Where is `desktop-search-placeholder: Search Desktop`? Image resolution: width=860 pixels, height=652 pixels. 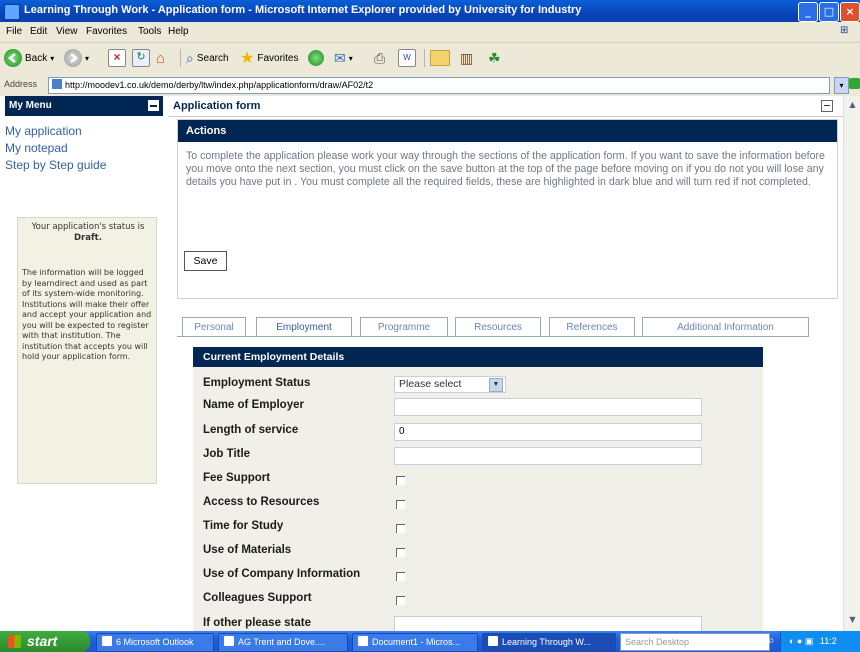
desktop-search-placeholder: Search Desktop is located at coordinates (657, 642).